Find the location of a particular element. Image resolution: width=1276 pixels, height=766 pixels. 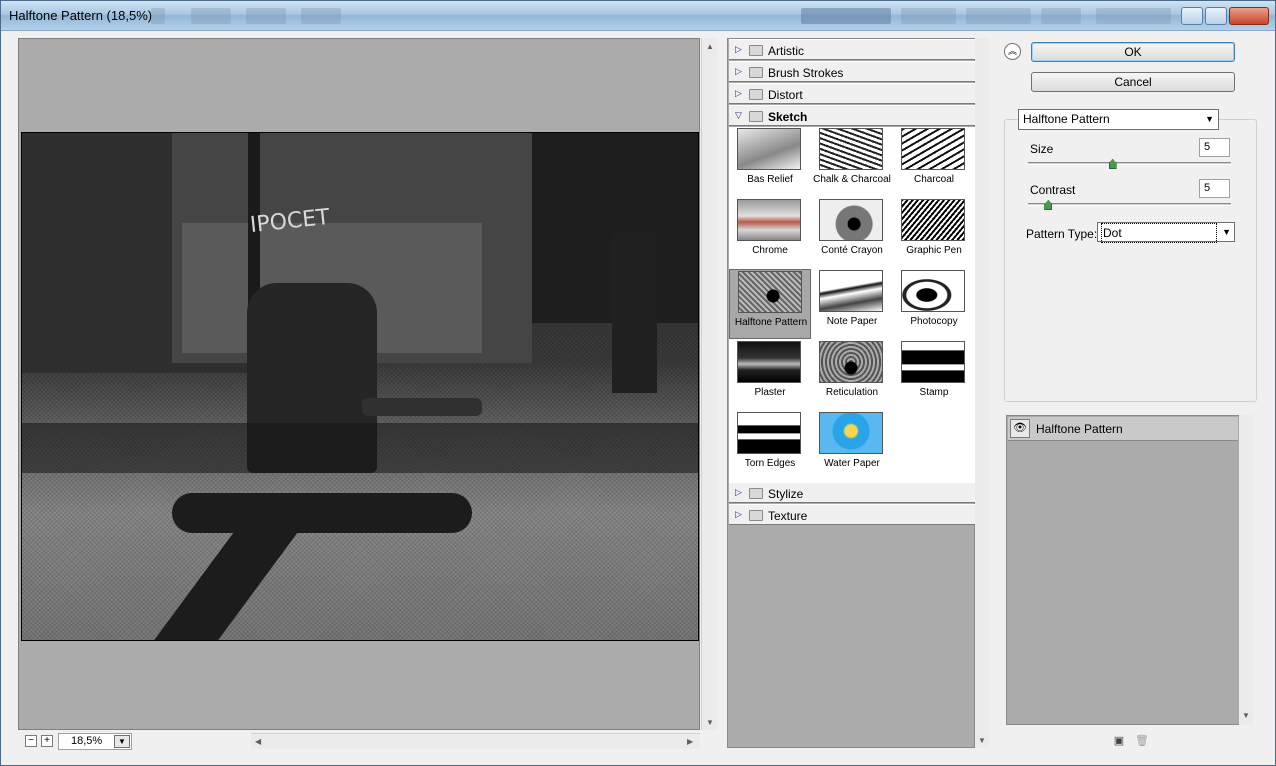

category-brush-strokes: ▷ Brush Strokes is located at coordinates (852, 71).